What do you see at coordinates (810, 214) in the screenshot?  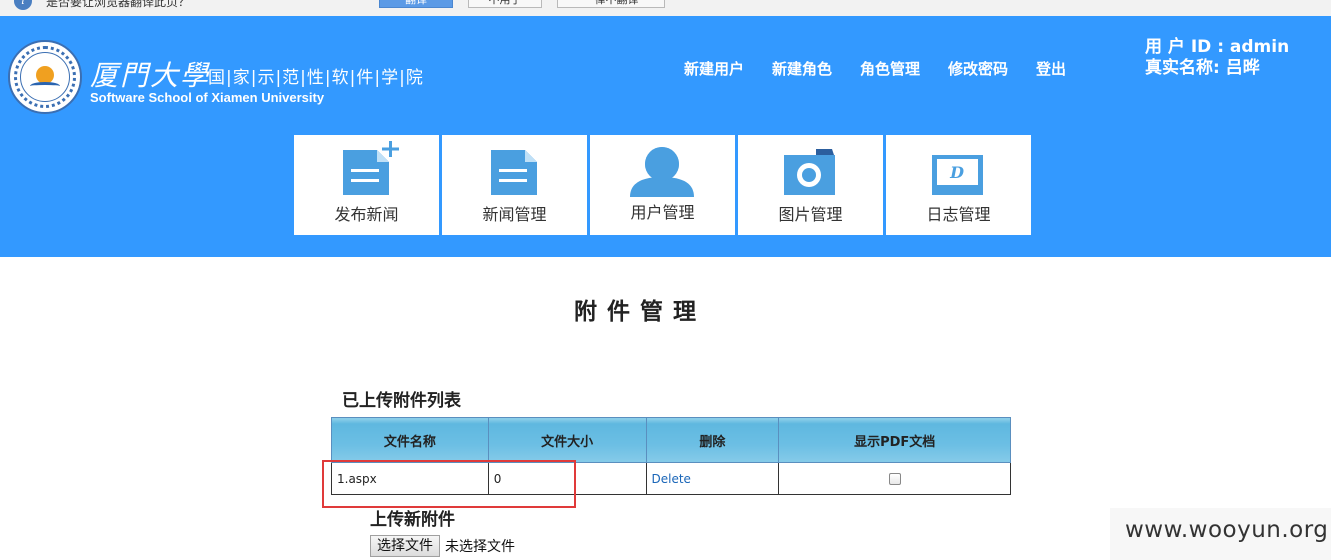 I see `tile-label: 图片管理` at bounding box center [810, 214].